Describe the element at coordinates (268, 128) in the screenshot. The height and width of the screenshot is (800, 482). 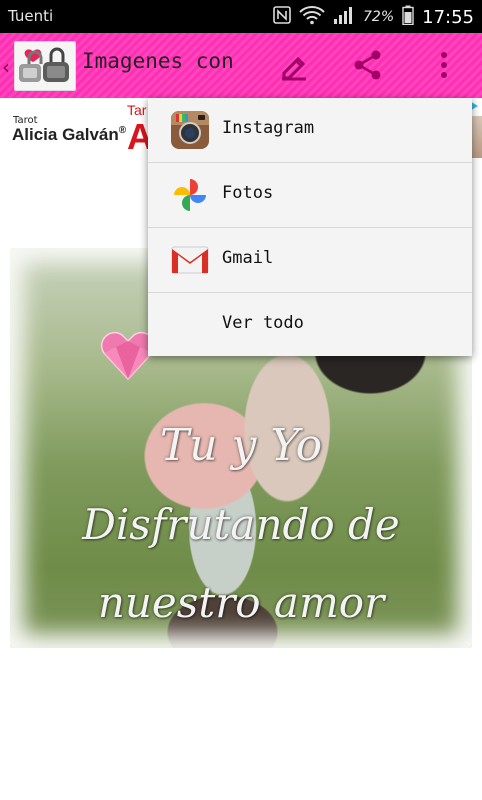
I see `share-item-label: Instagram` at that location.